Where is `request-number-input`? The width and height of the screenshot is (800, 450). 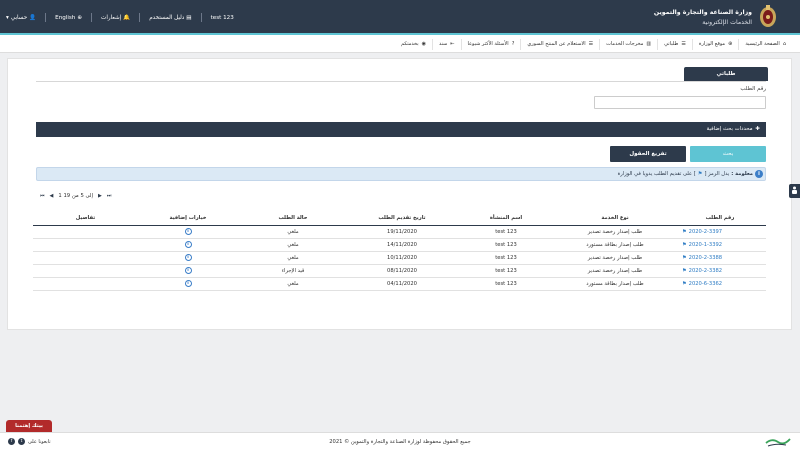 request-number-input is located at coordinates (680, 102).